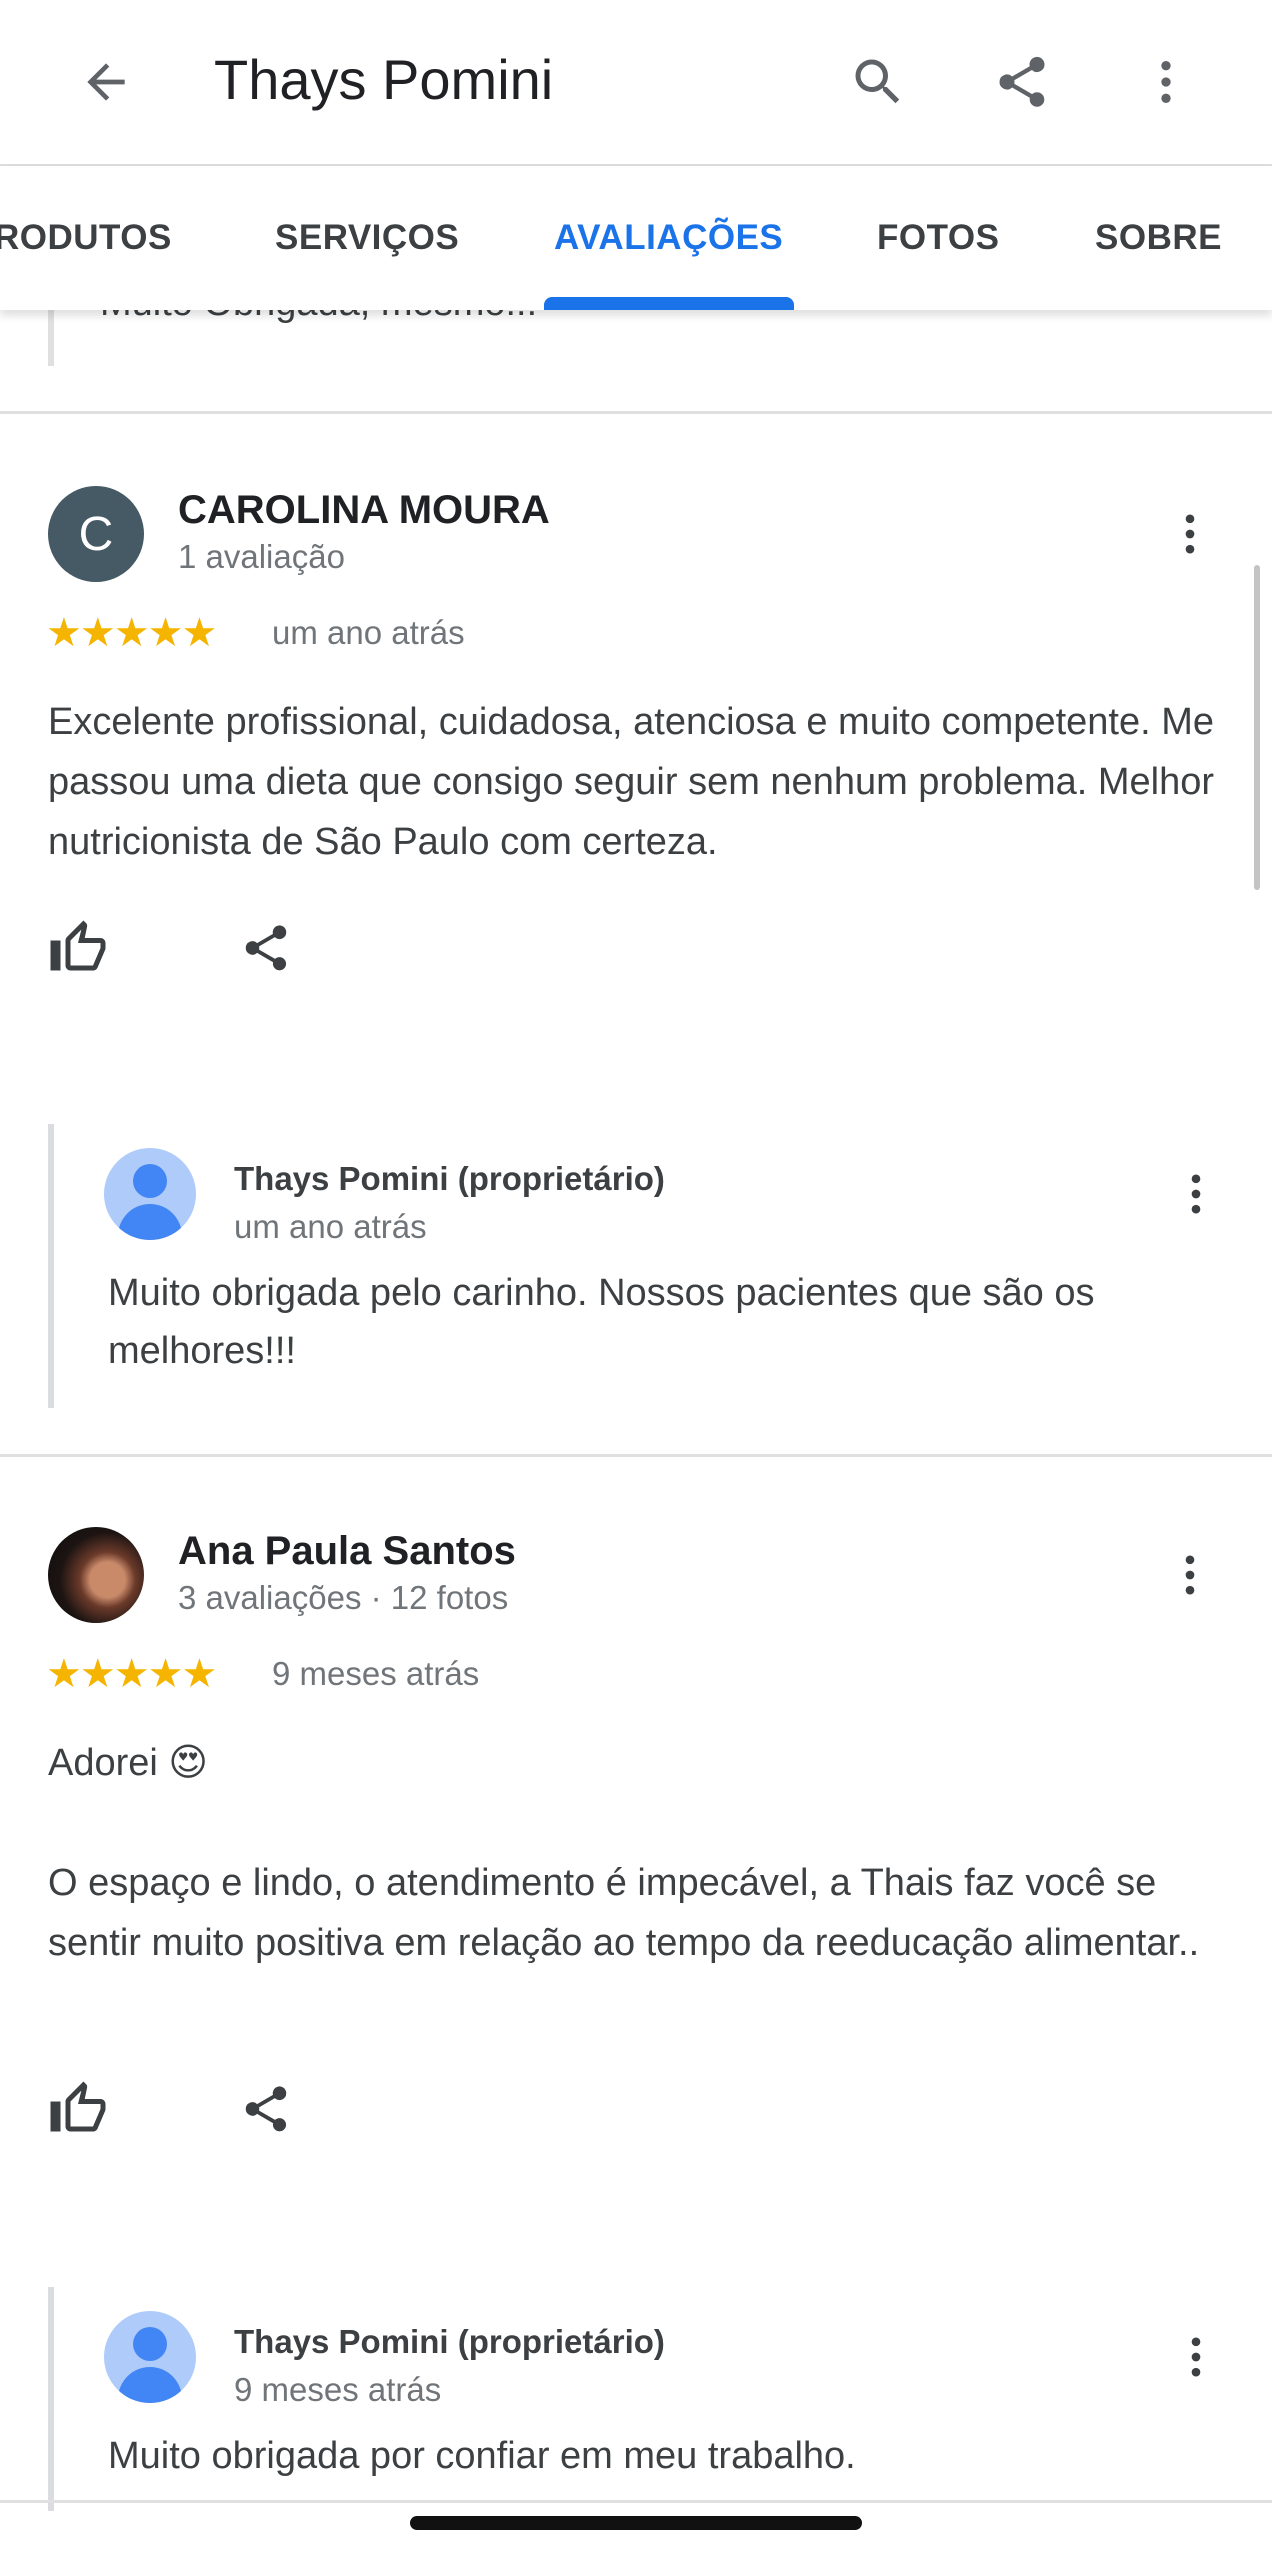 This screenshot has width=1272, height=2560. Describe the element at coordinates (86, 238) in the screenshot. I see `tab-produtos: RODUTOS` at that location.